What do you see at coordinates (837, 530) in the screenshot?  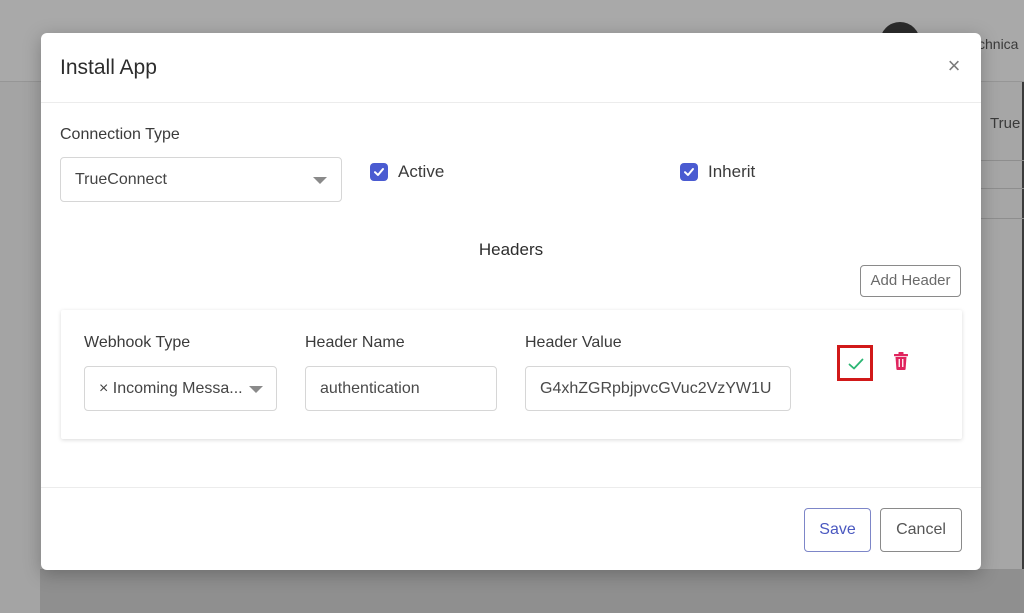 I see `save-button: Save` at bounding box center [837, 530].